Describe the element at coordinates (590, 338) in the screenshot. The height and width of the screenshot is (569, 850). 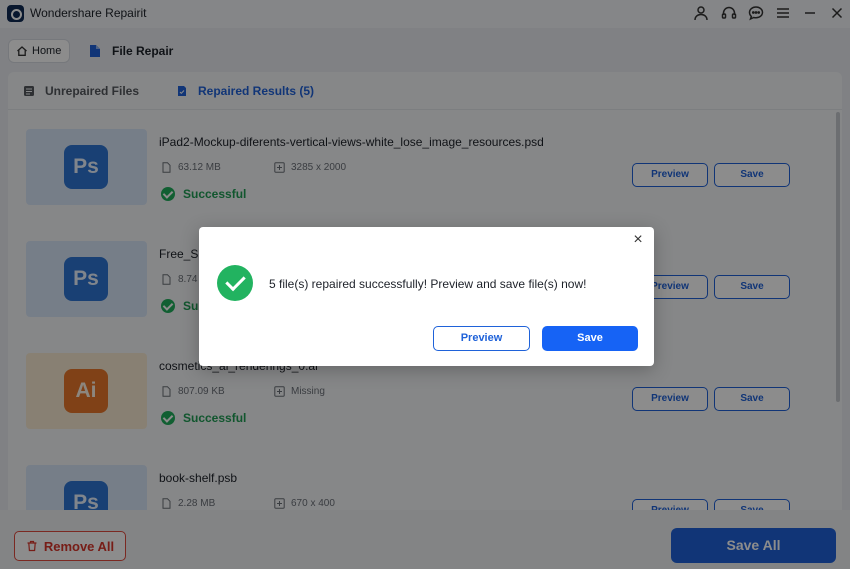
I see `dialog-save-button: Save` at that location.